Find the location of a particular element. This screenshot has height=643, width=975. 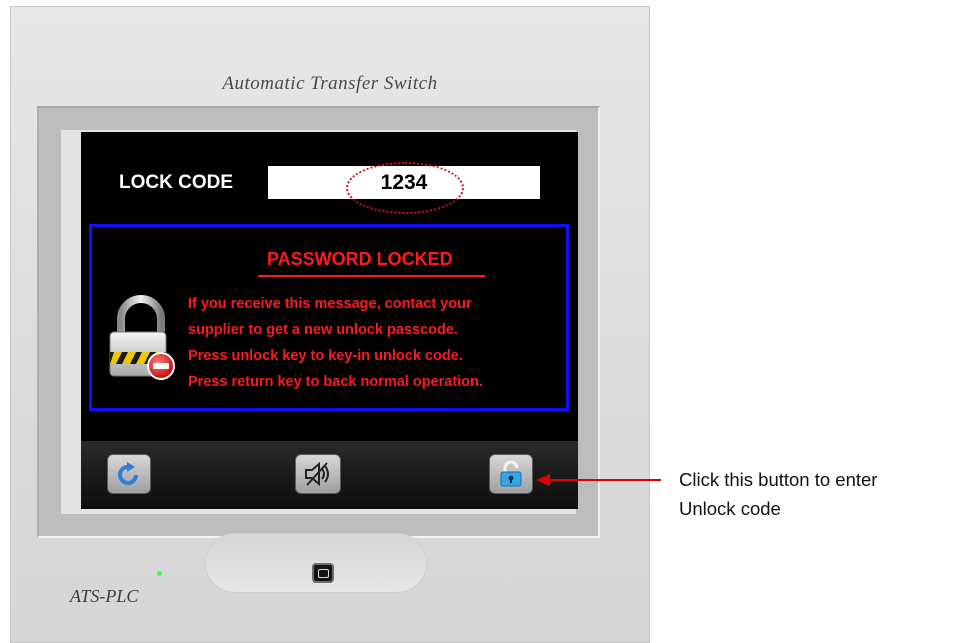

return-icon is located at coordinates (128, 473).